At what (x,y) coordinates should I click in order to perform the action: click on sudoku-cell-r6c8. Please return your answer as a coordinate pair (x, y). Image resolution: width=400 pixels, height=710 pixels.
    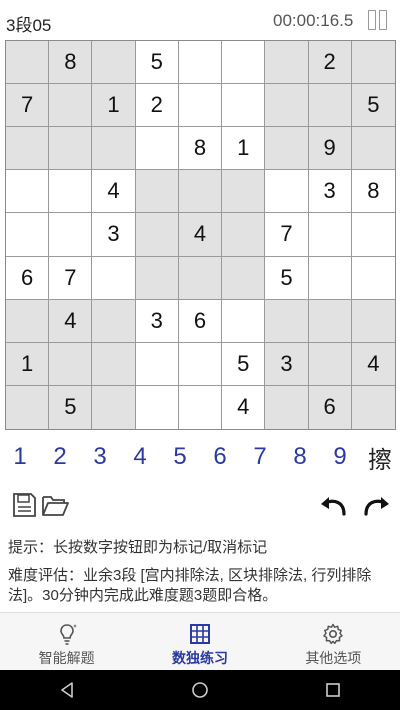
    Looking at the image, I should click on (330, 278).